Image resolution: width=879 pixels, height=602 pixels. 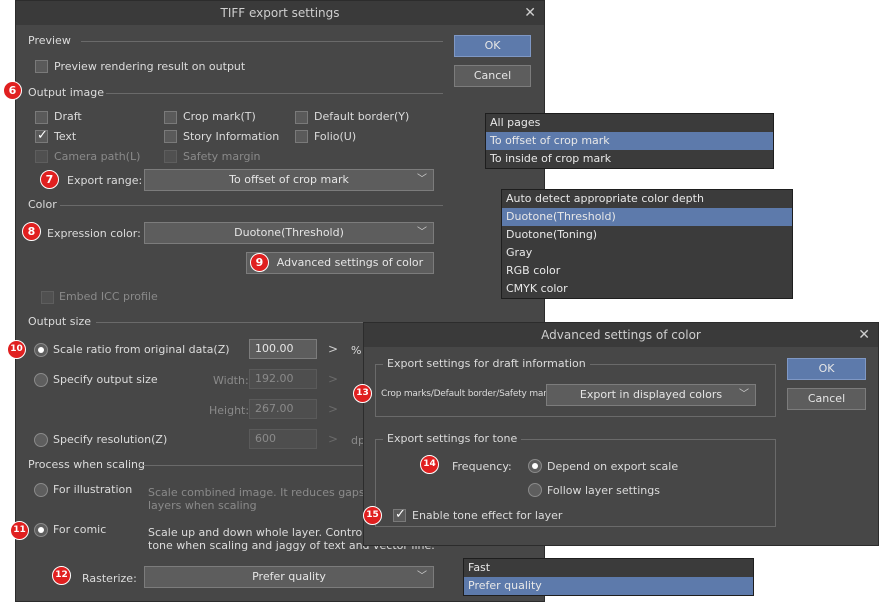 What do you see at coordinates (141, 349) in the screenshot?
I see `scale-ratio-label: Scale ratio from original data(Z)` at bounding box center [141, 349].